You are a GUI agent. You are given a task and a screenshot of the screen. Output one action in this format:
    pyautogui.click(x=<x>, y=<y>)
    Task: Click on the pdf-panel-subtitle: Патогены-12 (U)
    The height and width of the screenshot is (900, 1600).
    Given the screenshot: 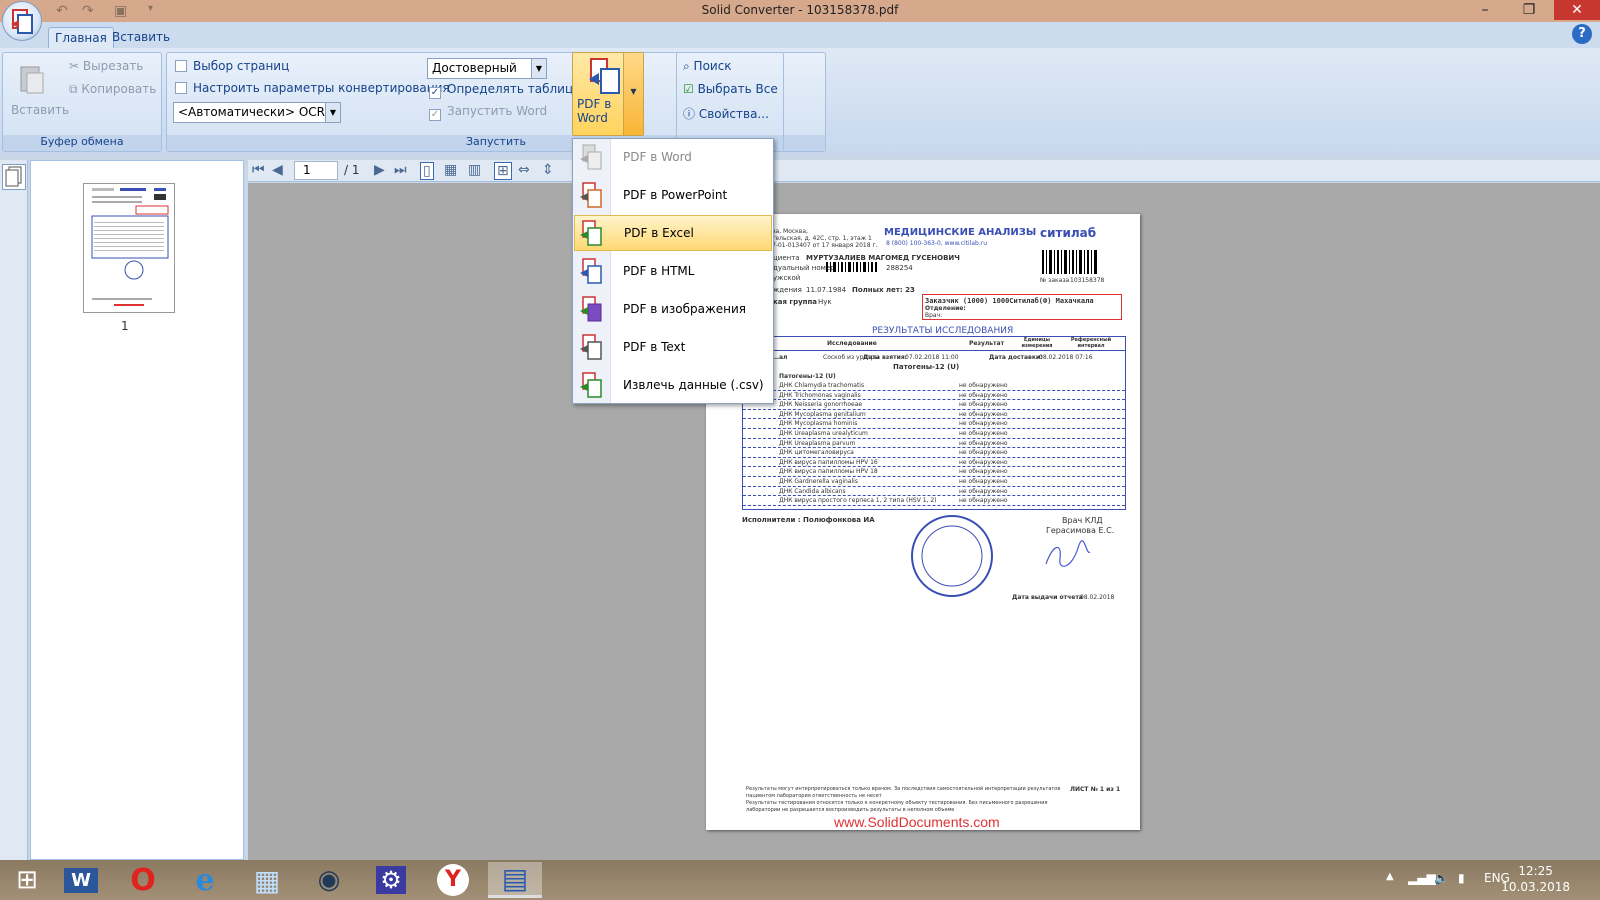 What is the action you would take?
    pyautogui.click(x=807, y=376)
    